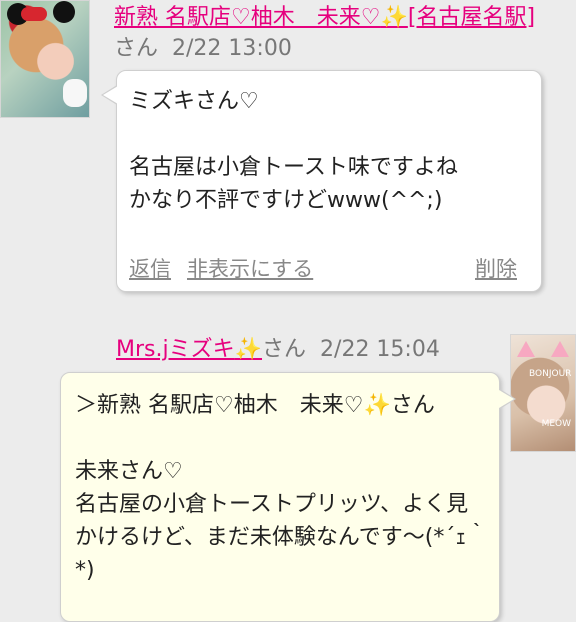 This screenshot has width=576, height=622. What do you see at coordinates (284, 349) in the screenshot?
I see `post-2-honorific: さん` at bounding box center [284, 349].